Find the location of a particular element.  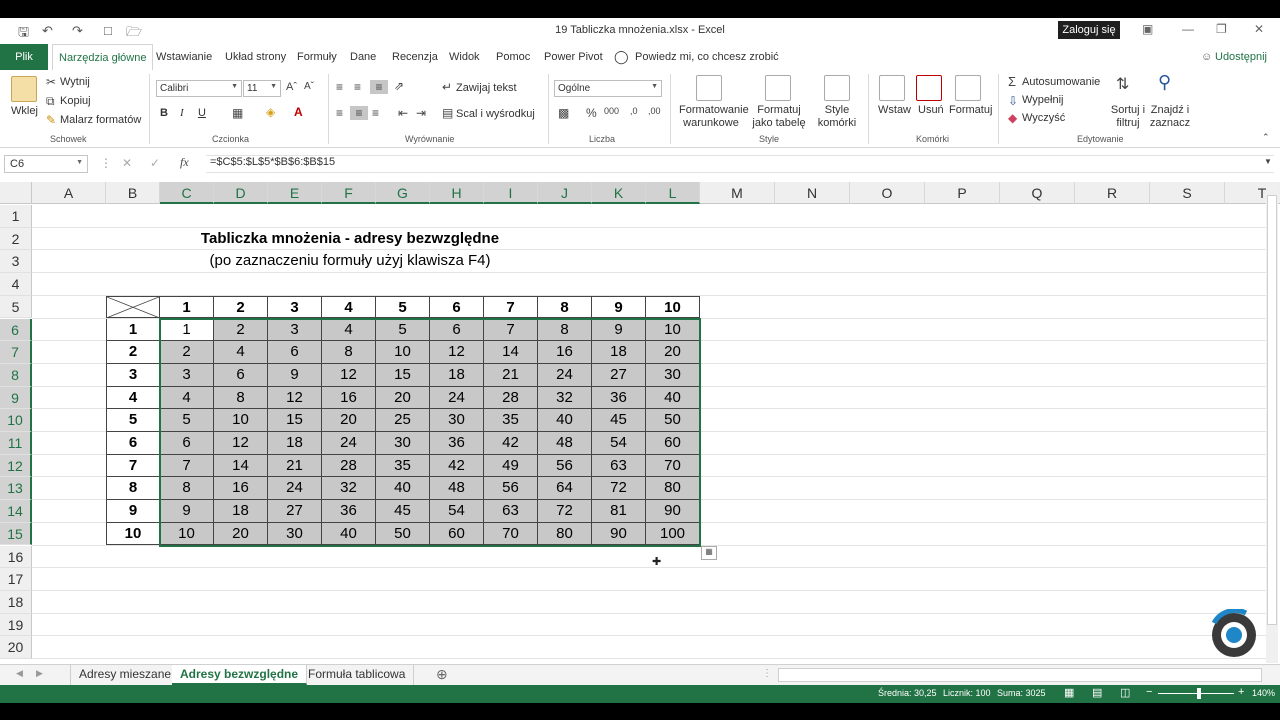

header-row-cell: 1 is located at coordinates (187, 307).